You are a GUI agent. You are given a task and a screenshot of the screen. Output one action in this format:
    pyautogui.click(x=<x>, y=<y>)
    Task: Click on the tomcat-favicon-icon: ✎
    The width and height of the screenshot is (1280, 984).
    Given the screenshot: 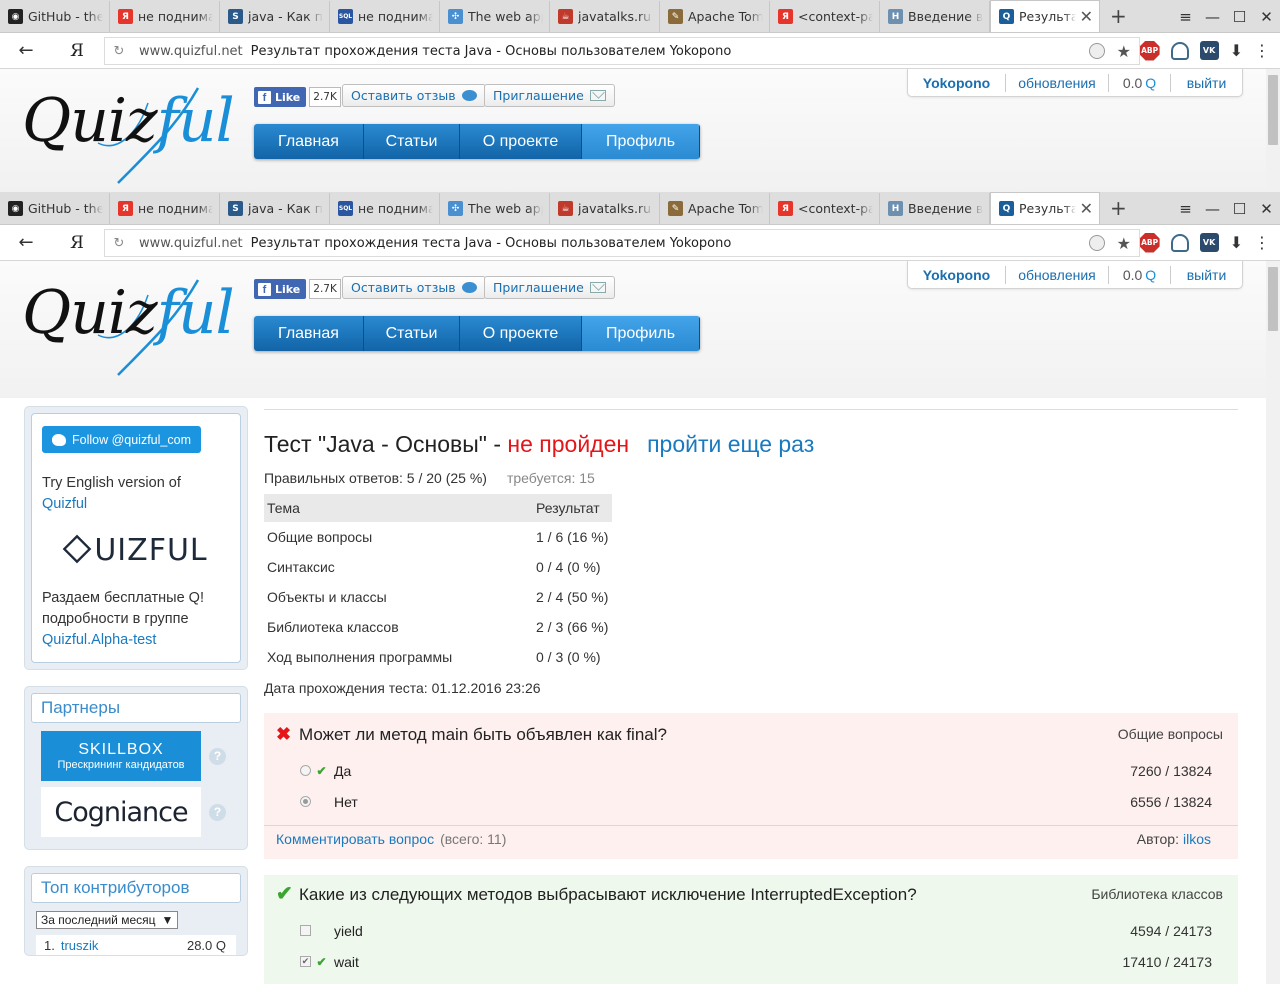 What is the action you would take?
    pyautogui.click(x=675, y=16)
    